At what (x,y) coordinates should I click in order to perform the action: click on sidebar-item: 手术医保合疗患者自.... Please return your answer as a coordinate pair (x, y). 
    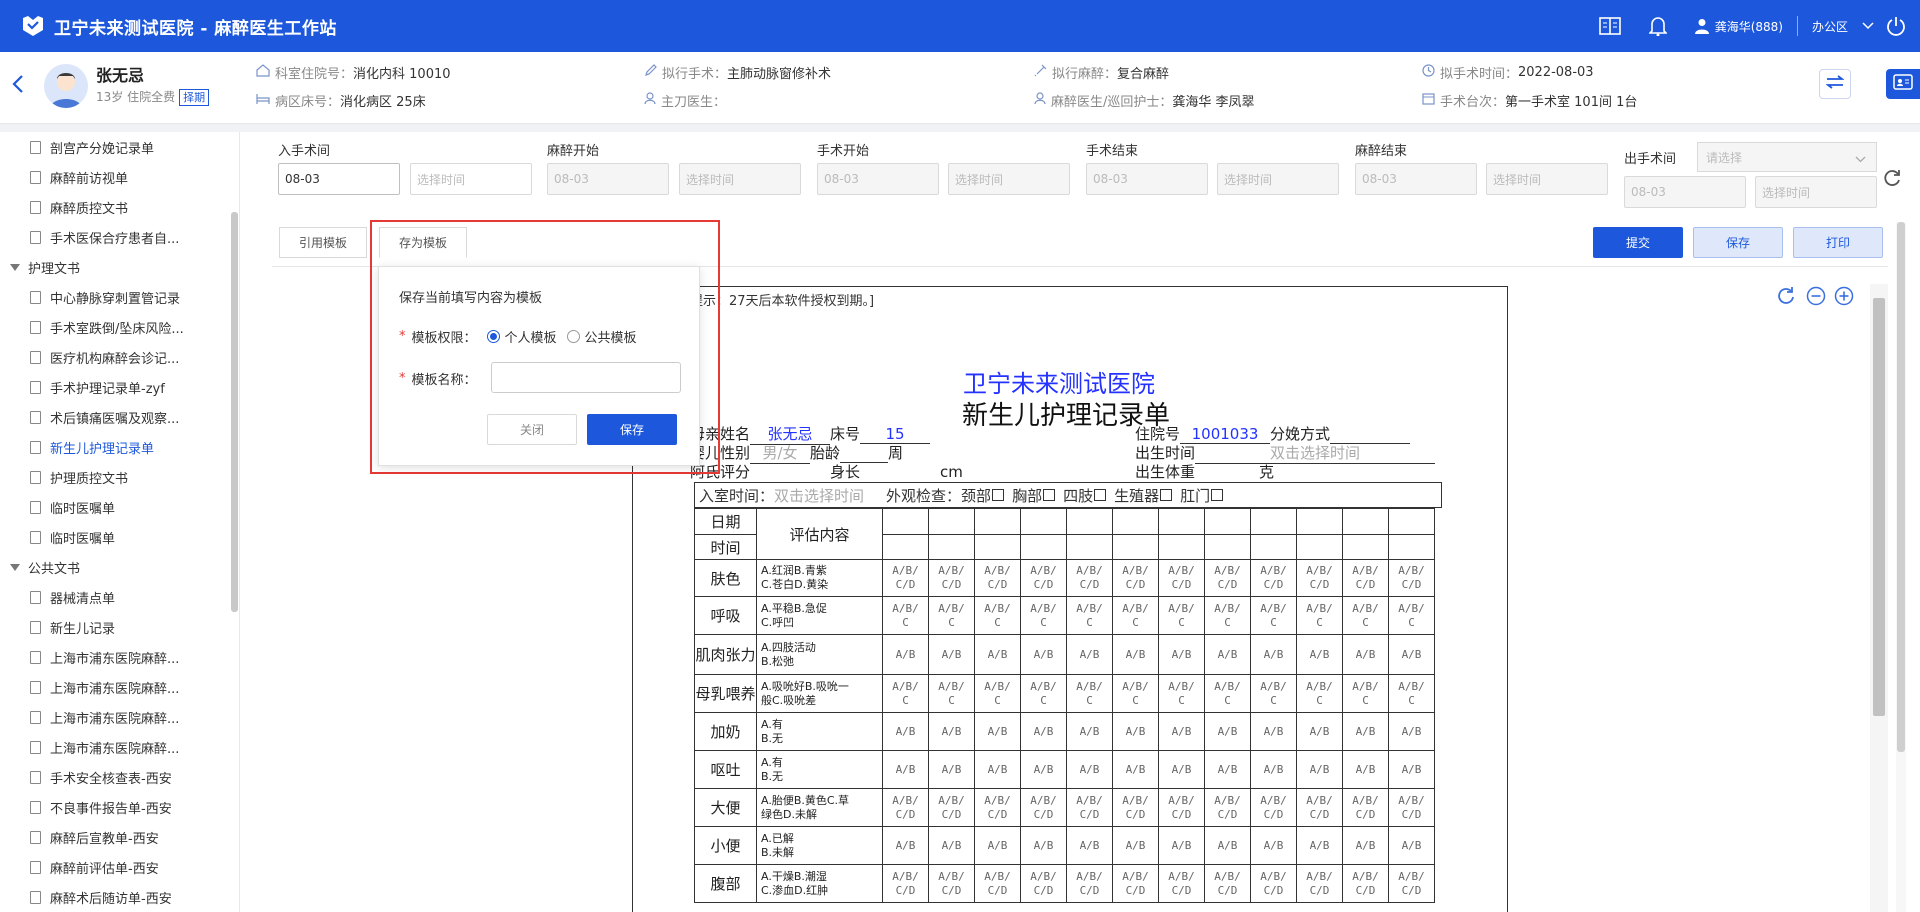
    Looking at the image, I should click on (119, 237).